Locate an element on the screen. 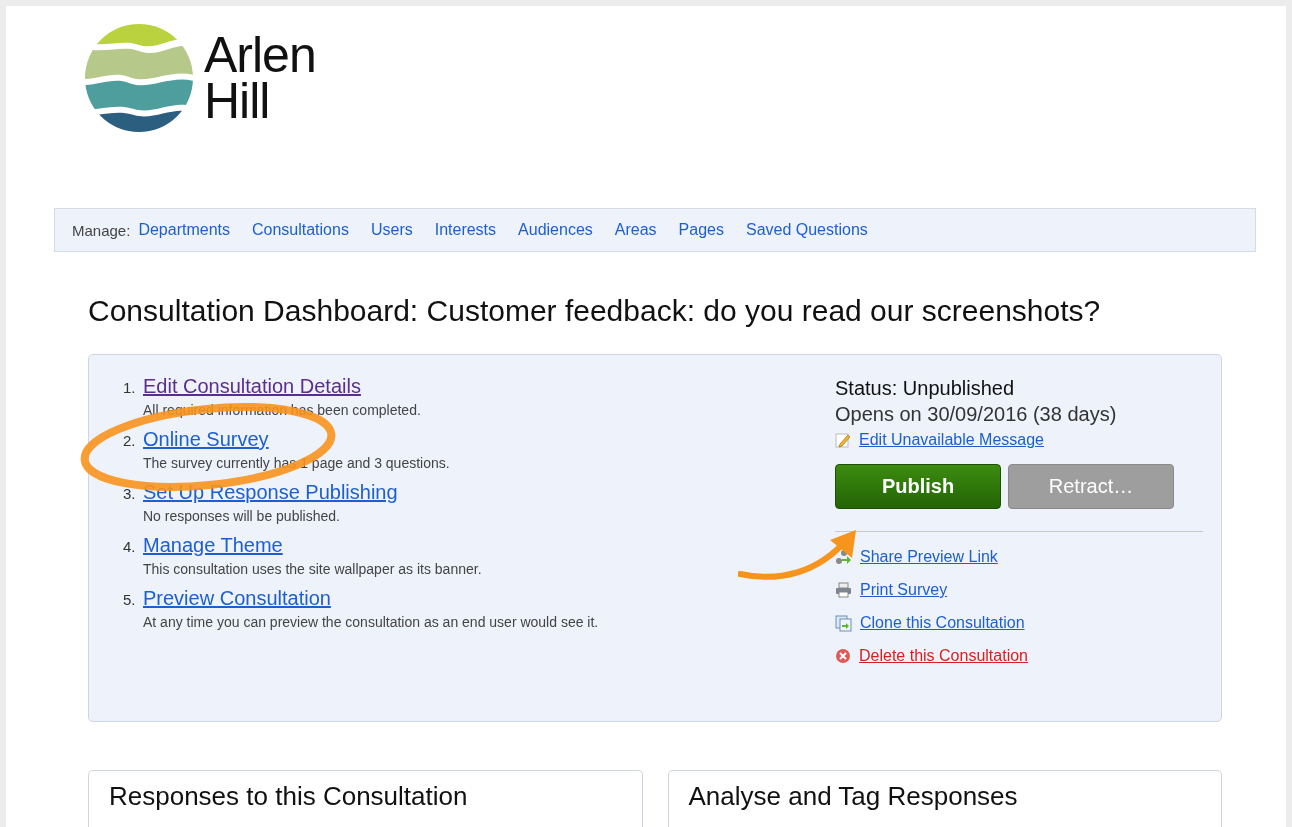 Image resolution: width=1292 pixels, height=827 pixels. step-number: 1. is located at coordinates (130, 387).